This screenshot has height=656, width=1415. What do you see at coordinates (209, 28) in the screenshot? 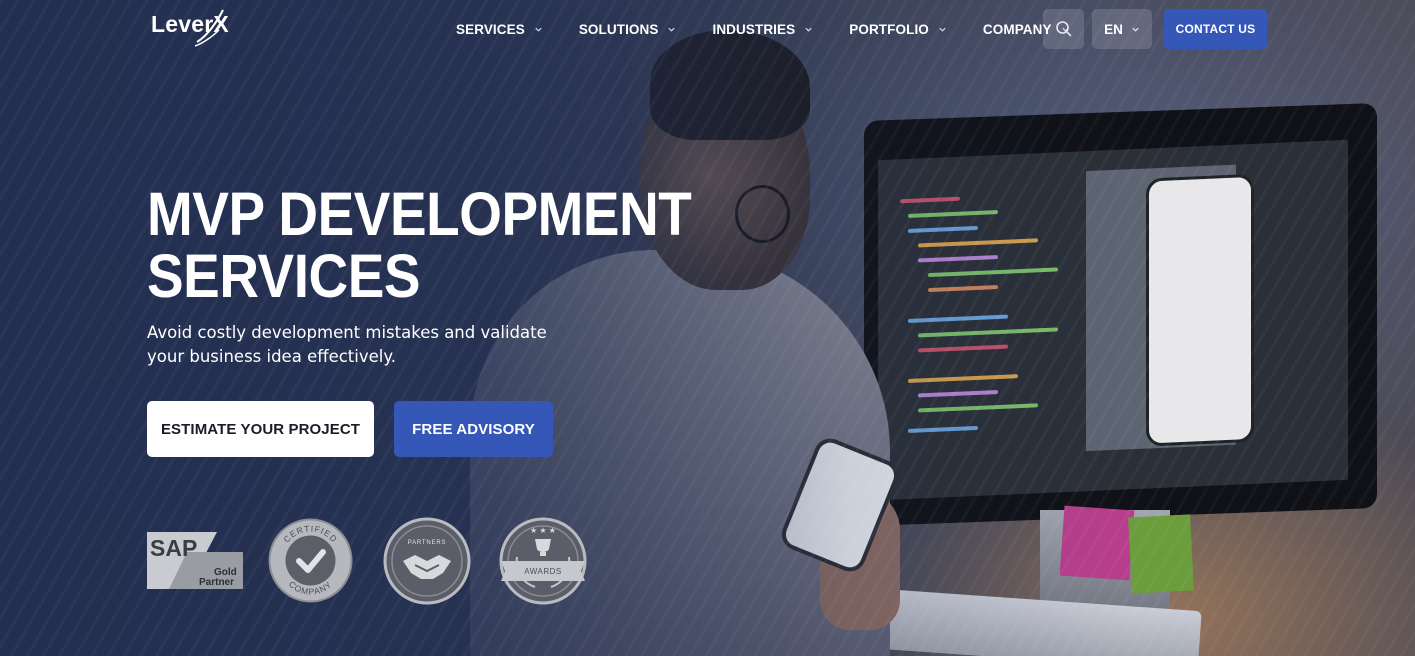
I see `logo-swoosh-icon` at bounding box center [209, 28].